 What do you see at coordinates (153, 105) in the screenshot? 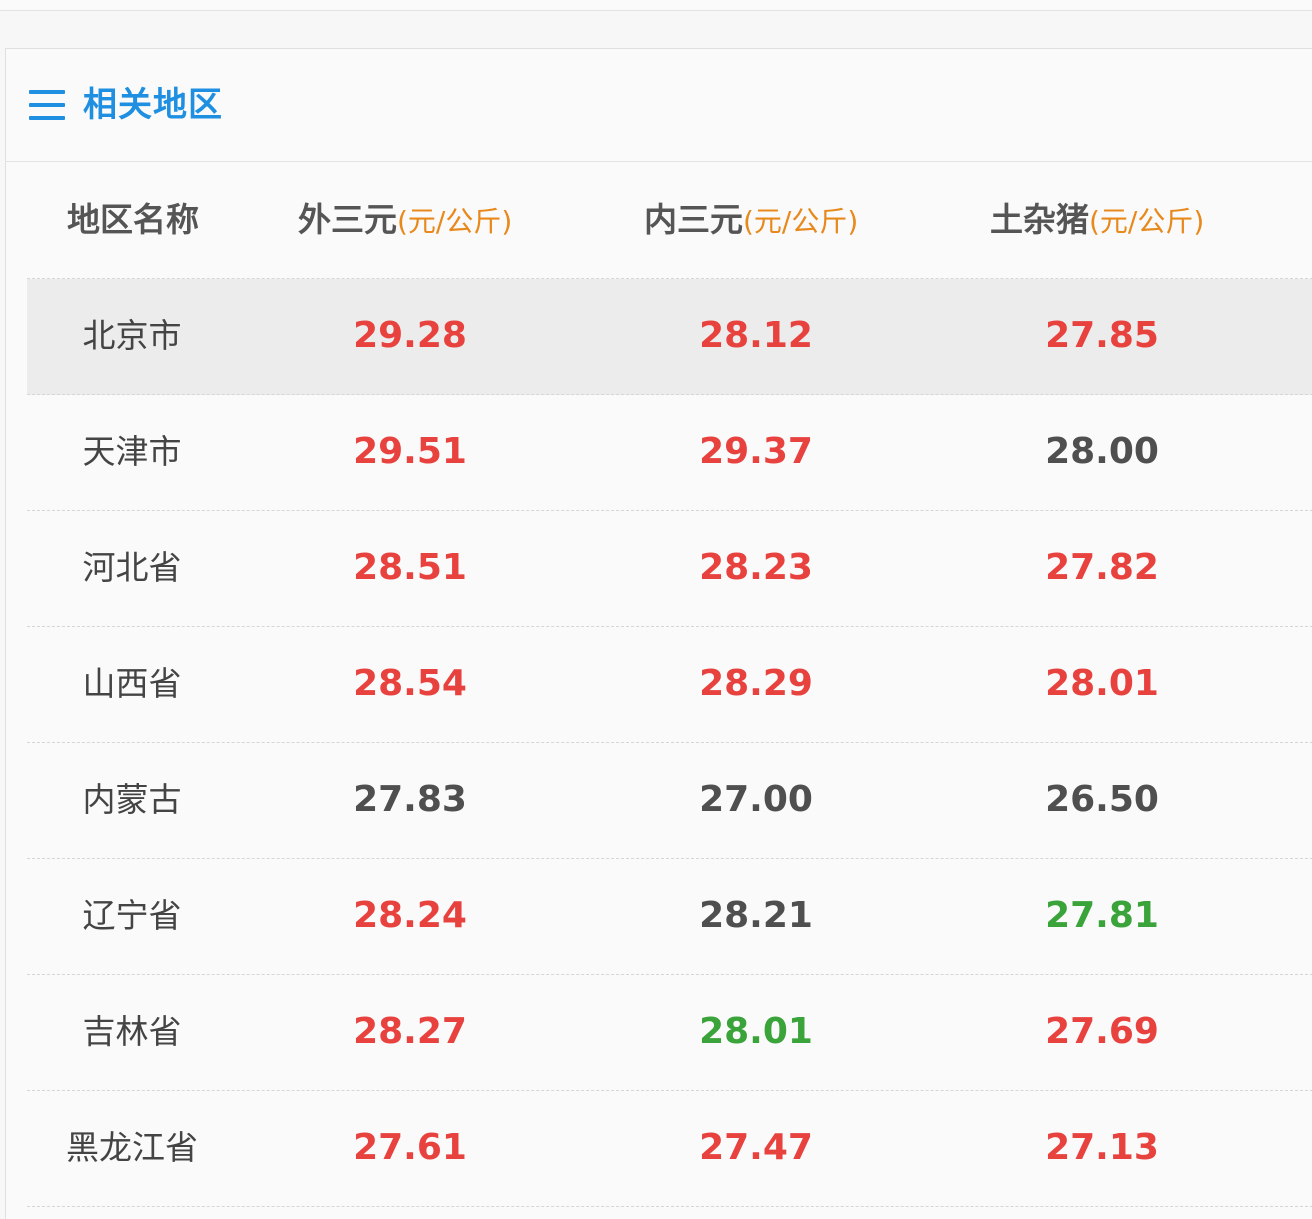
I see `panel-title: 相关地区` at bounding box center [153, 105].